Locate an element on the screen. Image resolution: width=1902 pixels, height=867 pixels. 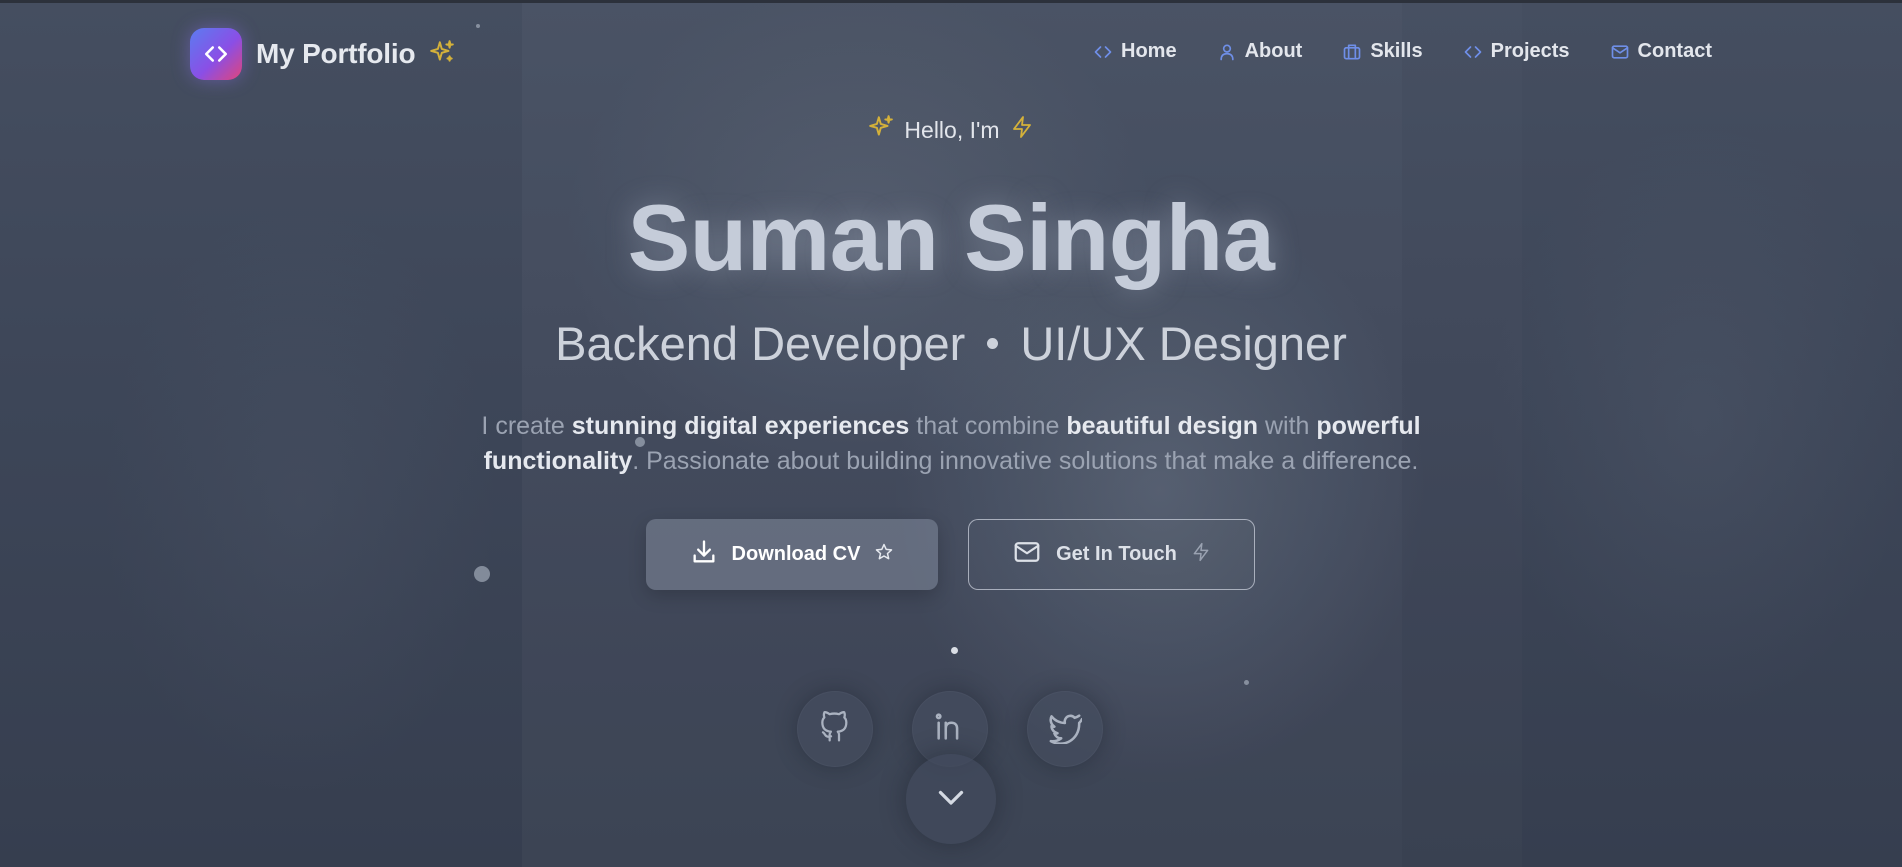
desc-text: that combine is located at coordinates (988, 426).